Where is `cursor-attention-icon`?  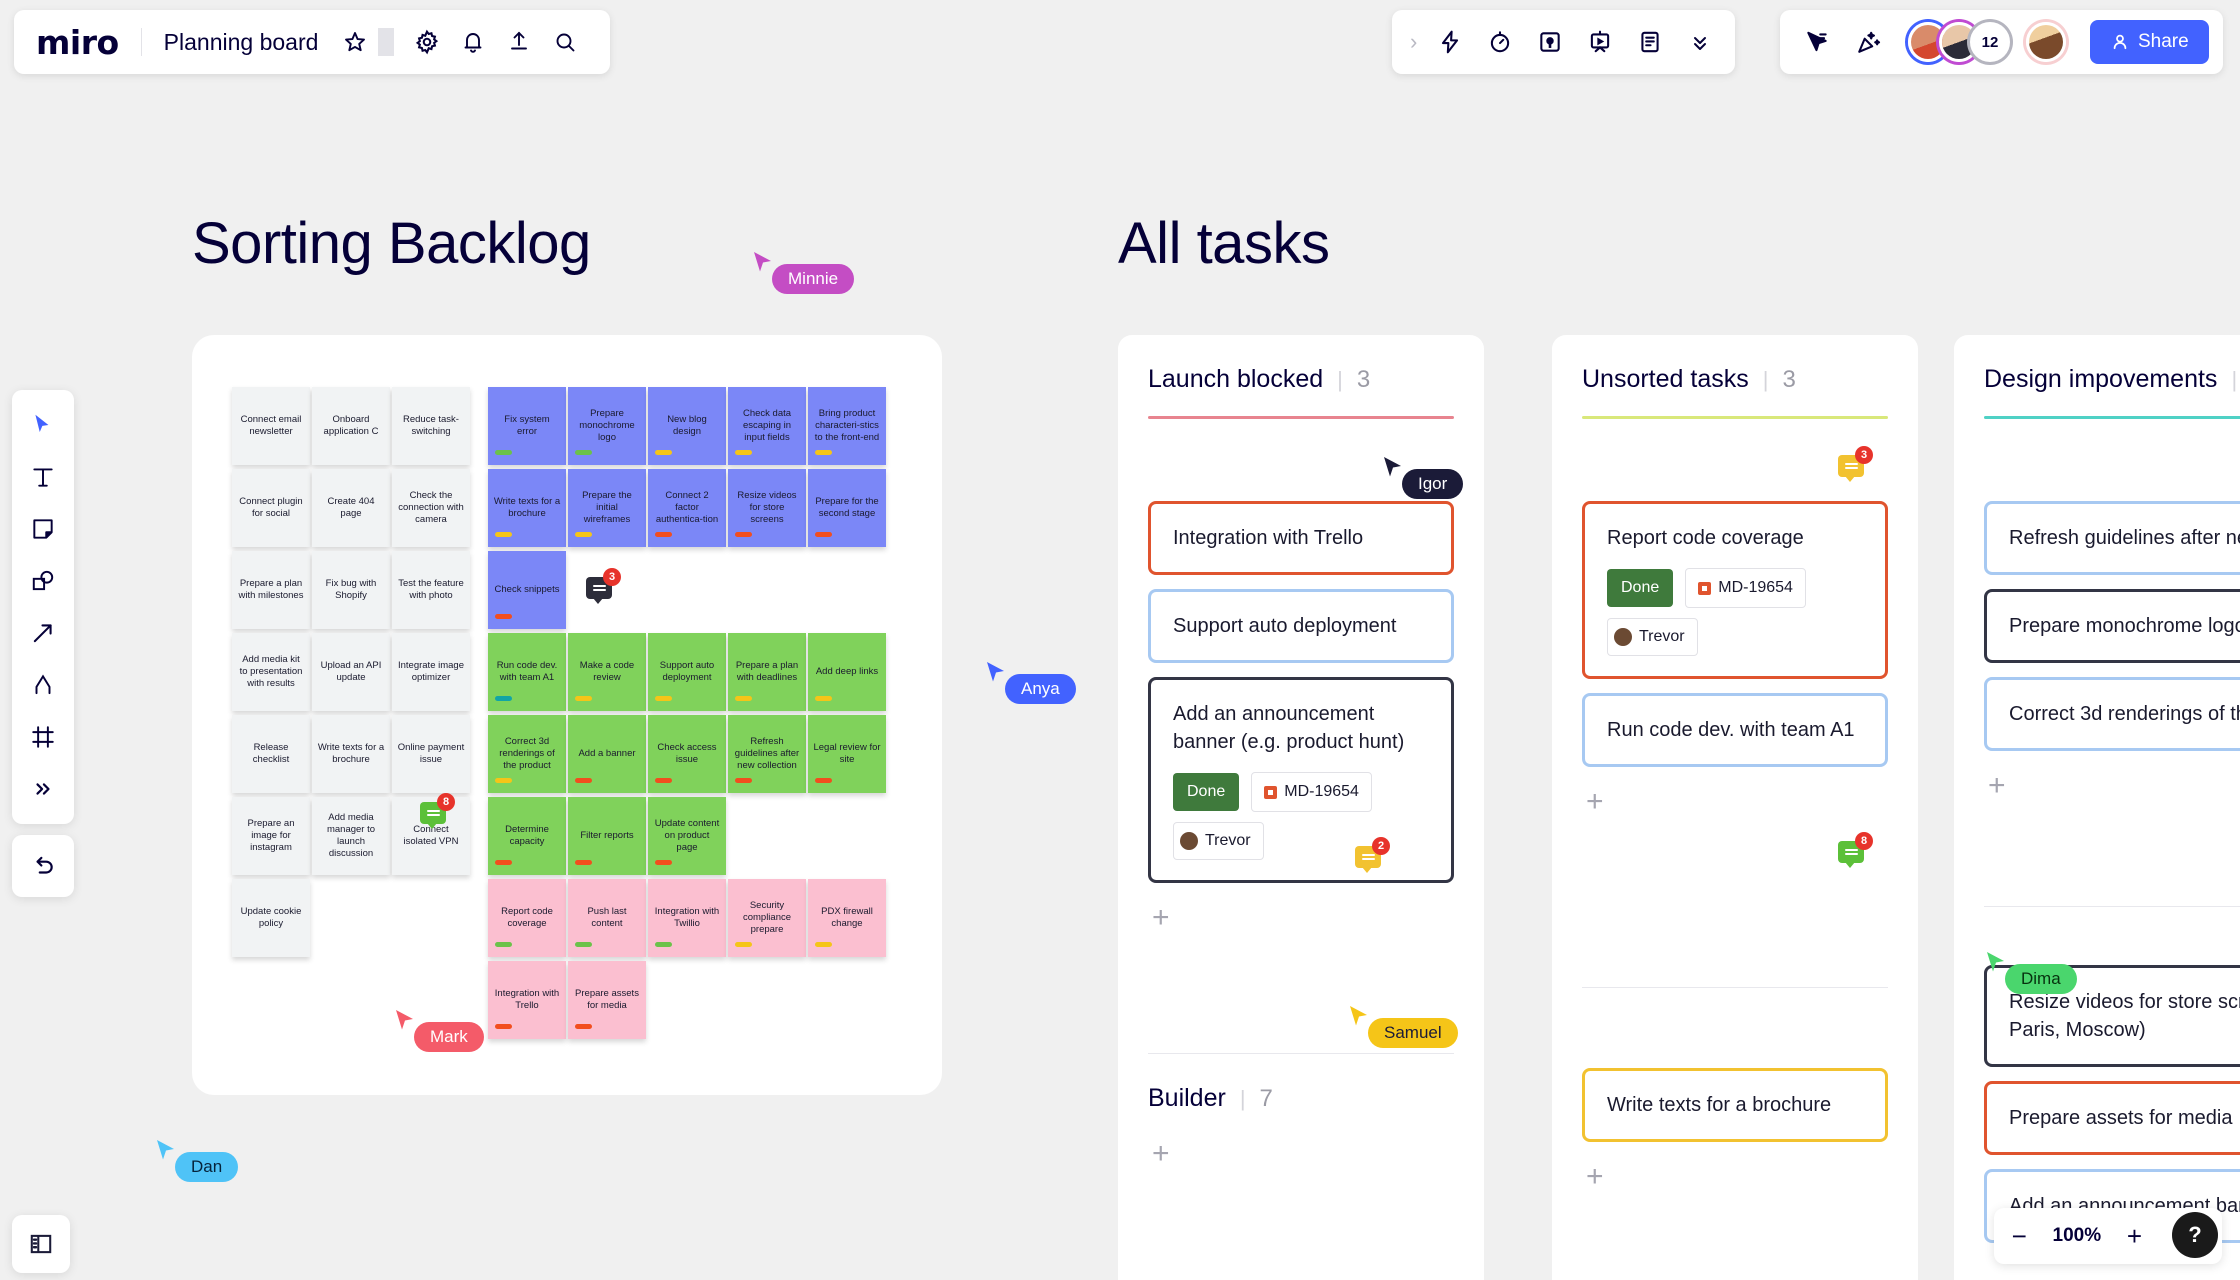 cursor-attention-icon is located at coordinates (1817, 42).